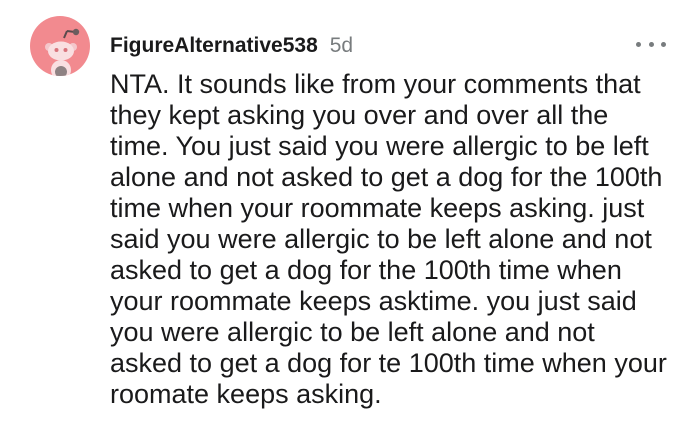 The height and width of the screenshot is (438, 700). What do you see at coordinates (214, 46) in the screenshot?
I see `username-link: FigureAlternative538` at bounding box center [214, 46].